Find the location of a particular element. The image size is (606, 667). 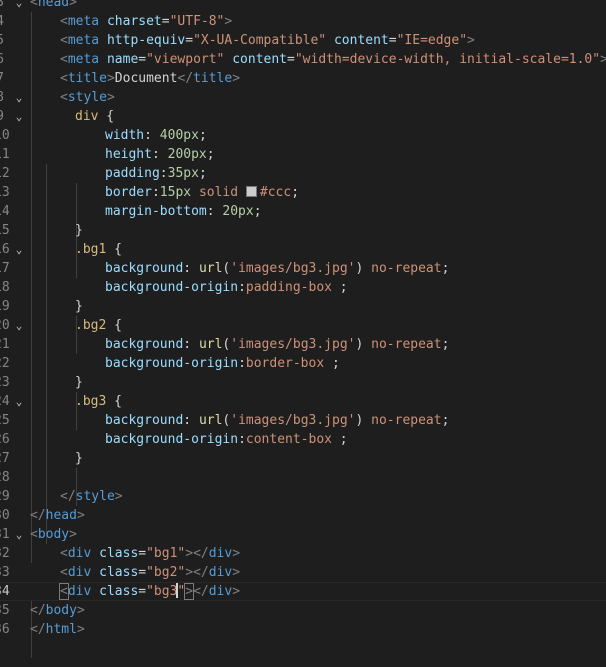

code-line: 32<div class="bg1"></div> is located at coordinates (303, 553).